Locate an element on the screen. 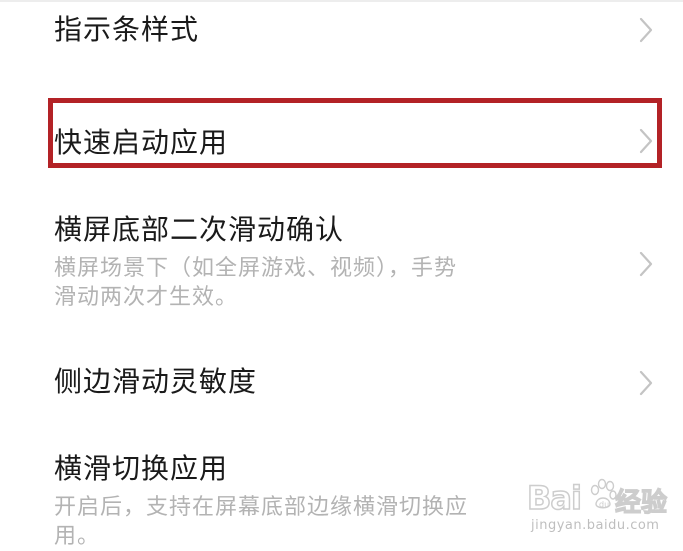  settings-item-indicator-style: 指示条样式 is located at coordinates (341, 35).